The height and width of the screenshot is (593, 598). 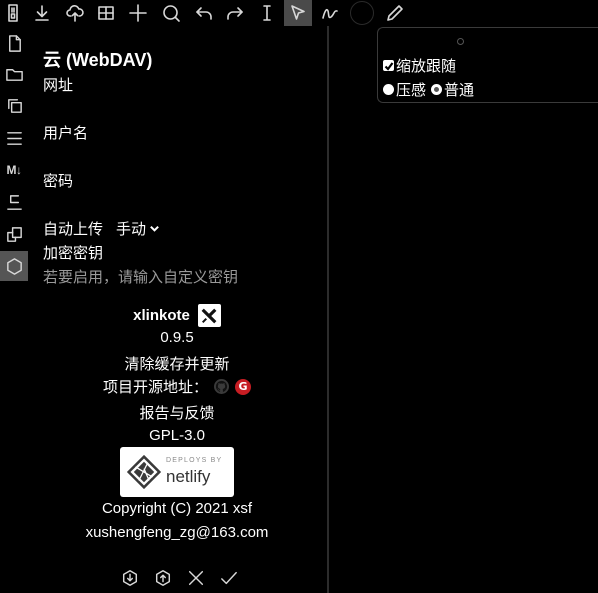 I want to click on zoom-follow-checkbox, so click(x=388, y=65).